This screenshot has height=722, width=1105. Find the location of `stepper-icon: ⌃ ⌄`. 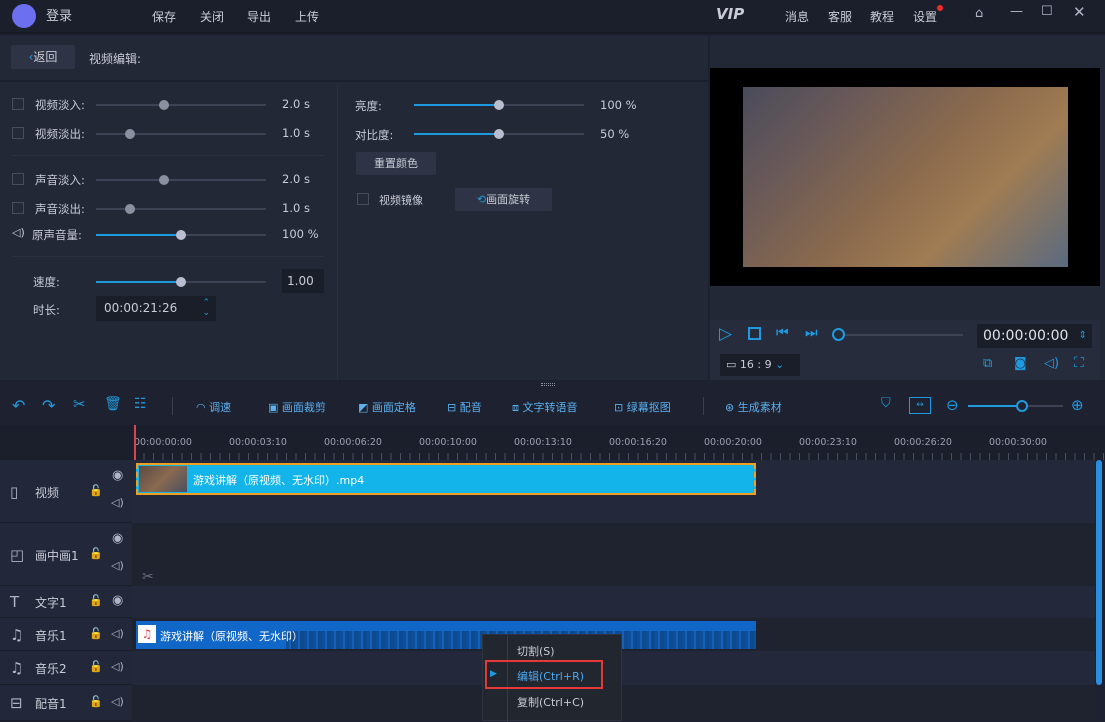

stepper-icon: ⌃ ⌄ is located at coordinates (206, 307).